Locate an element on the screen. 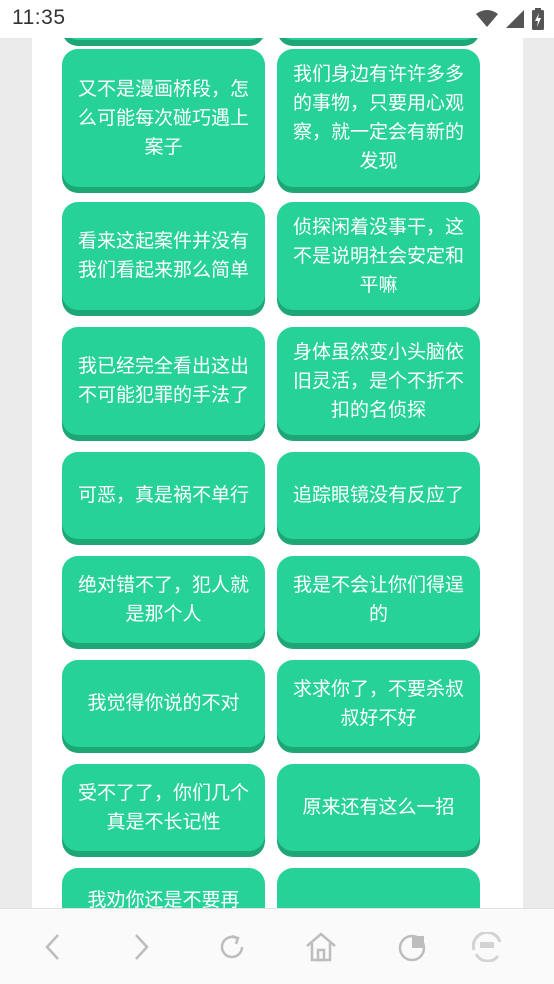 This screenshot has height=984, width=554. phrase-button: 求求你了，不要杀叔叔好不好 is located at coordinates (378, 703).